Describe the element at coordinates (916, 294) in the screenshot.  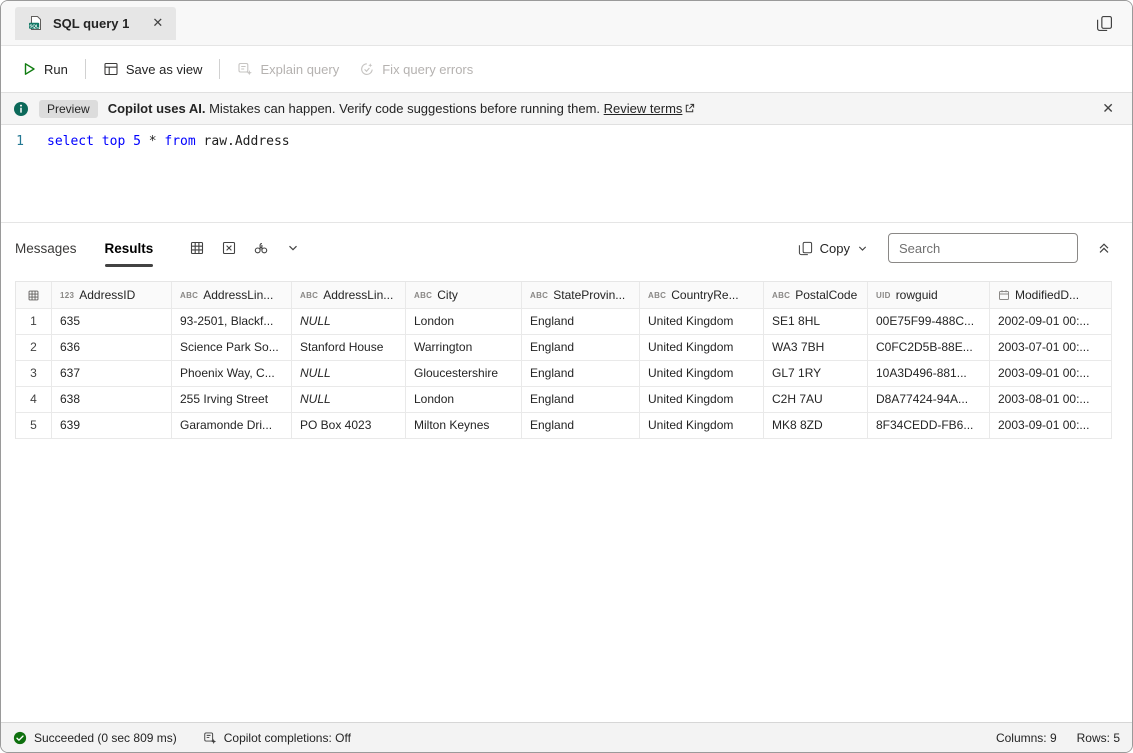
I see `column-header-label: rowguid` at that location.